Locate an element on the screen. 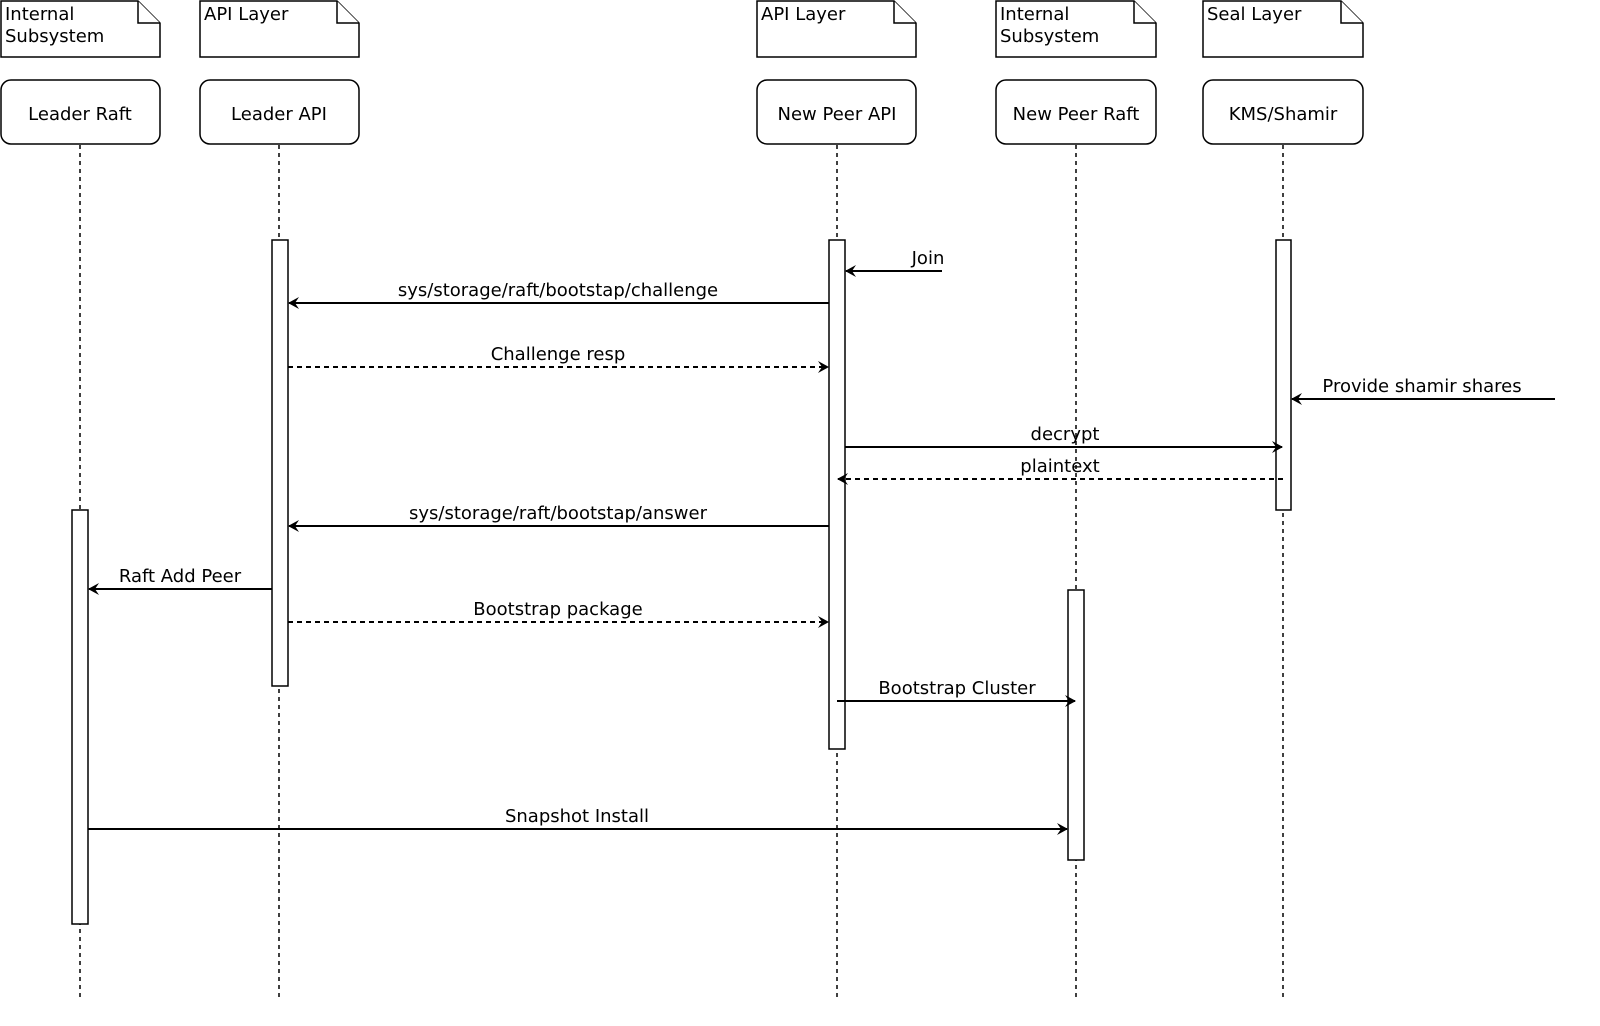 The width and height of the screenshot is (1600, 1026). participant-leader-raft: Leader Raft is located at coordinates (80, 112).